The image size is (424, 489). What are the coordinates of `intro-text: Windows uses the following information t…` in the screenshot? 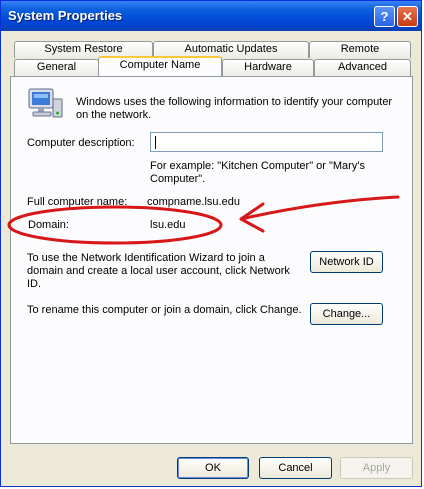 It's located at (234, 108).